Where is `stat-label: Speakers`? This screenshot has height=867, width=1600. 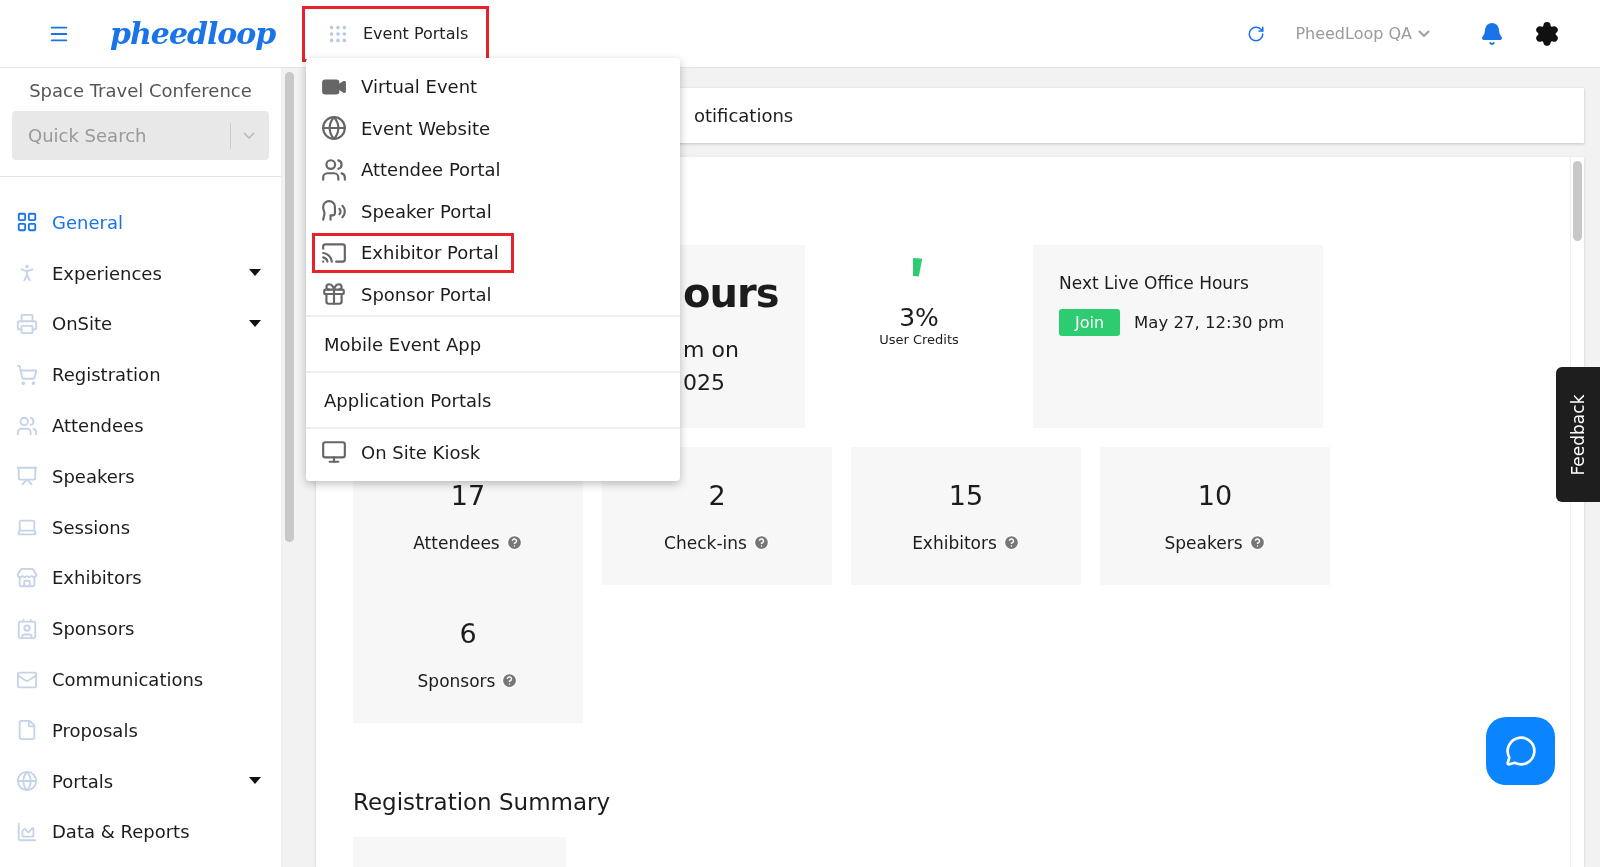
stat-label: Speakers is located at coordinates (1203, 542).